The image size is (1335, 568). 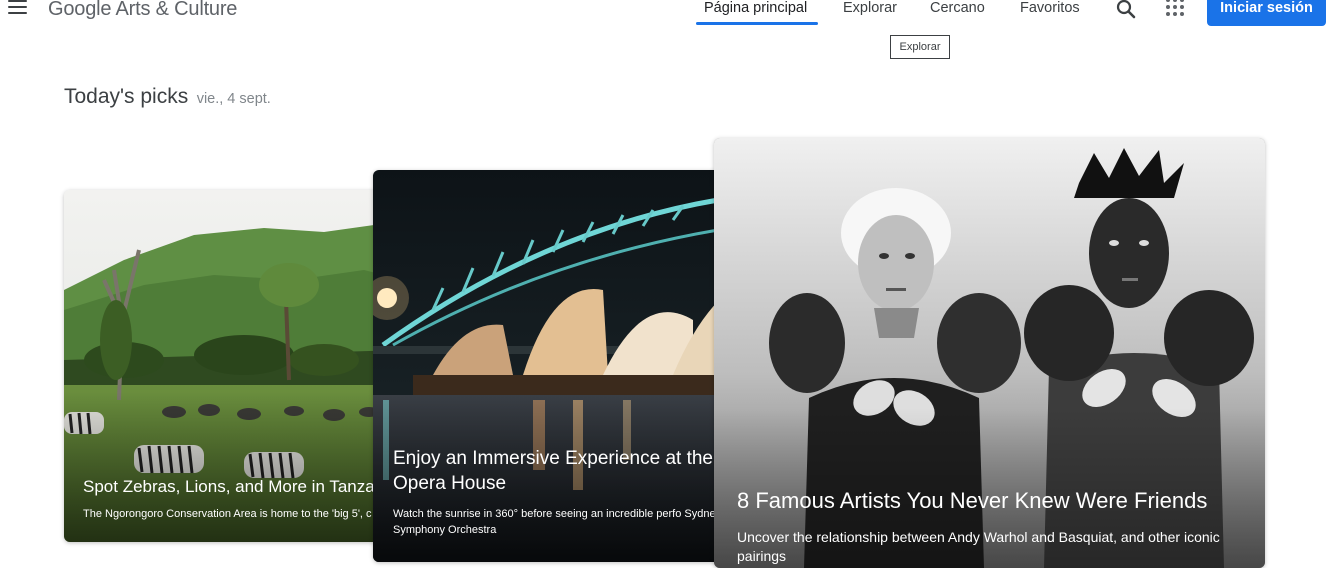 What do you see at coordinates (18, 10) in the screenshot?
I see `menu-icon` at bounding box center [18, 10].